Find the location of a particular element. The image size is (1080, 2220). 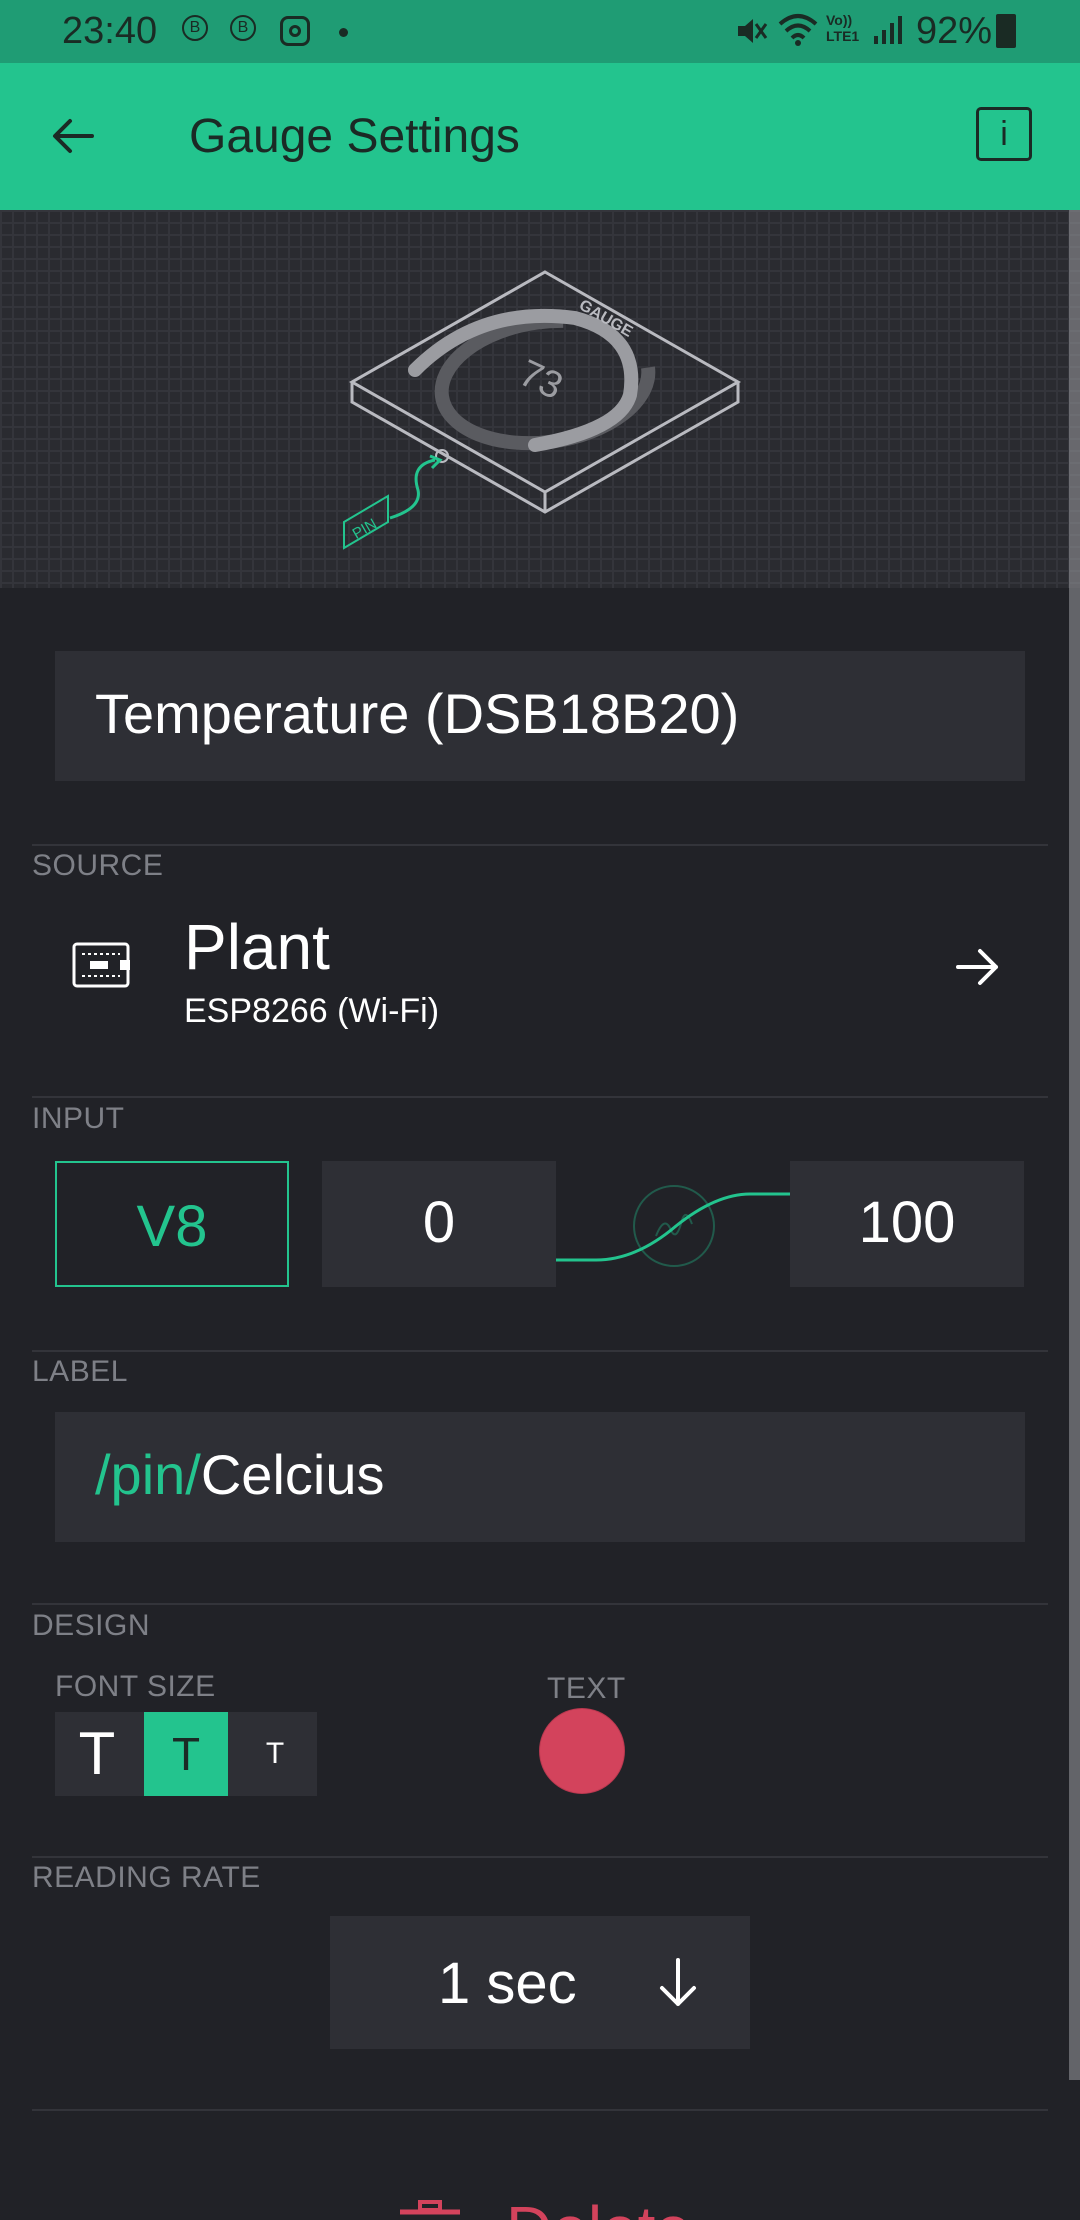

max-value-field: 100 is located at coordinates (907, 1224).